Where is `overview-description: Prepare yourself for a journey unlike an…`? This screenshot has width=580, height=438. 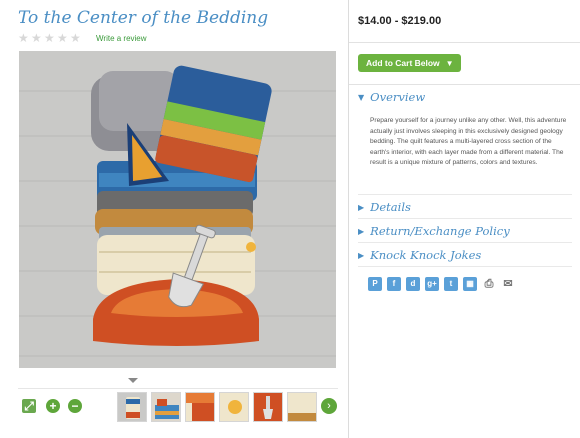
overview-description: Prepare yourself for a journey unlike an… is located at coordinates (468, 141).